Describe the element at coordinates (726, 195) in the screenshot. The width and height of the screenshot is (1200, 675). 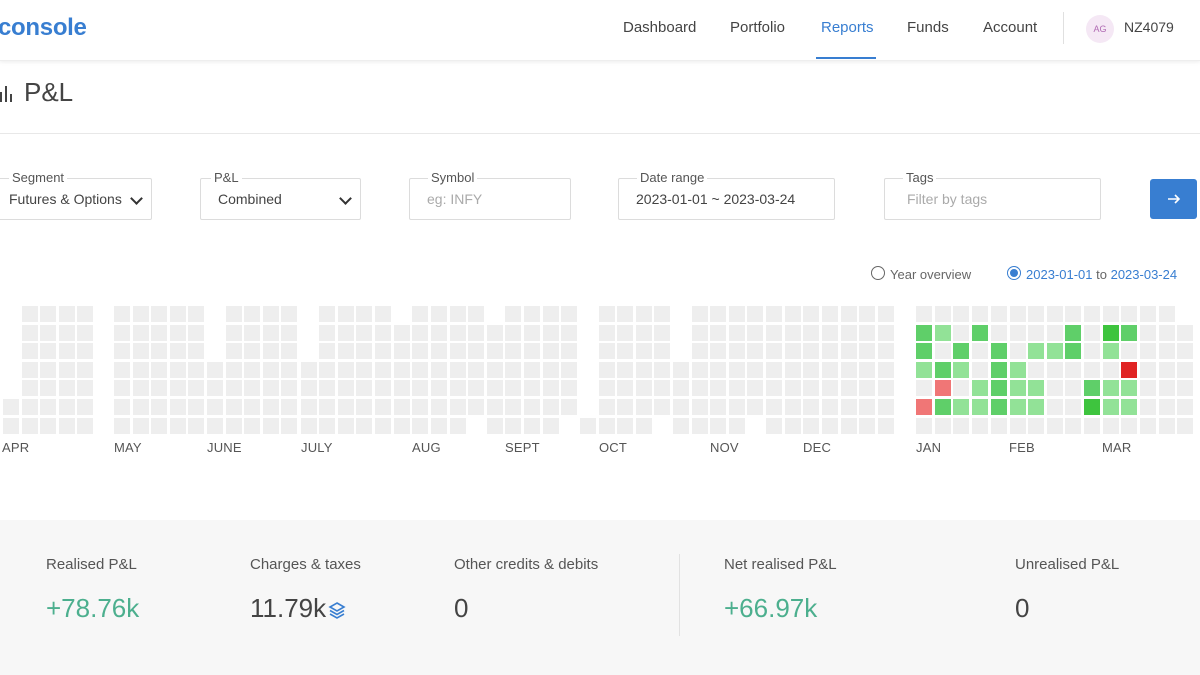
I see `date-range-input: Date range 2023-01-01 ~ 2023-03-24` at that location.